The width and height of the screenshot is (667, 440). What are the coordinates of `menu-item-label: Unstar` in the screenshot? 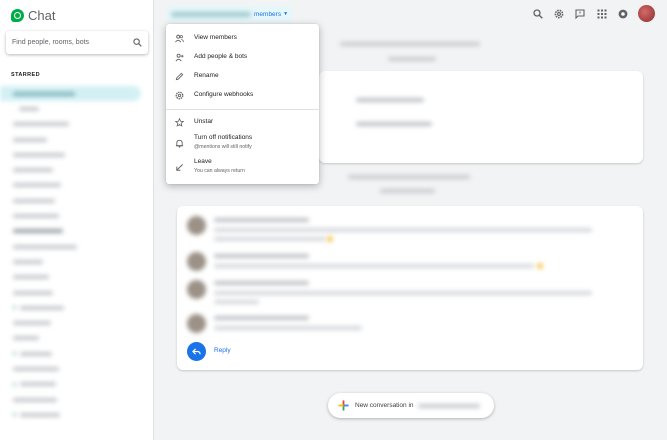 It's located at (204, 121).